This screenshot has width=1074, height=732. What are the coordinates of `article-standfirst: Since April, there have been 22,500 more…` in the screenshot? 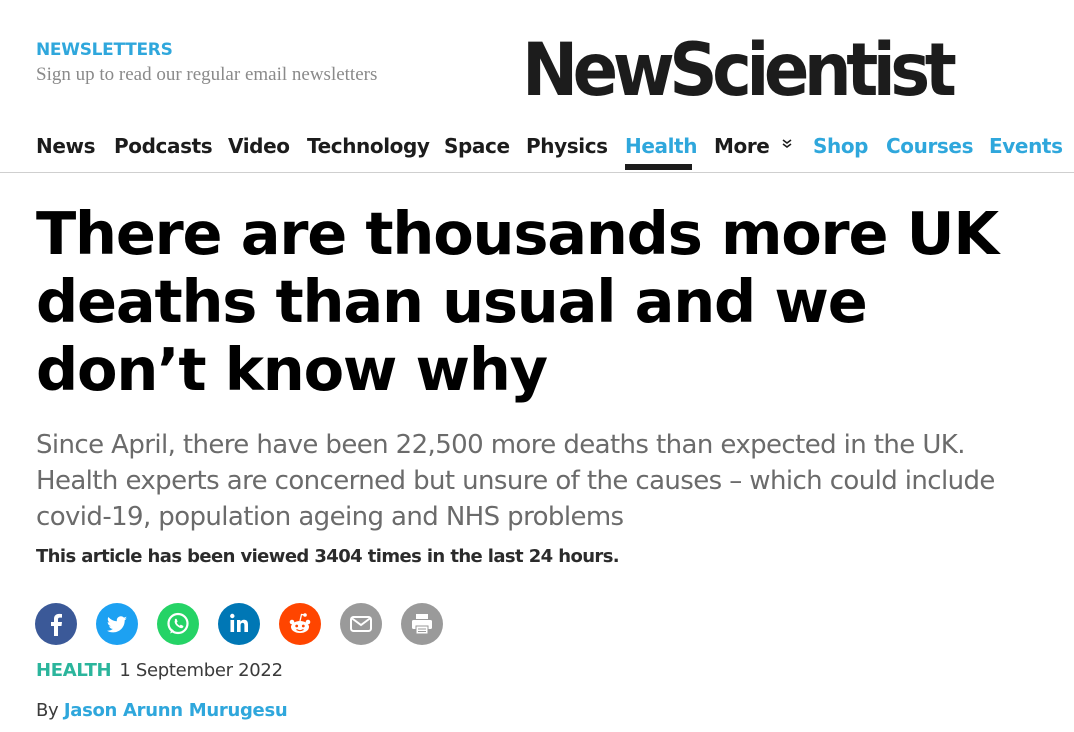 It's located at (515, 481).